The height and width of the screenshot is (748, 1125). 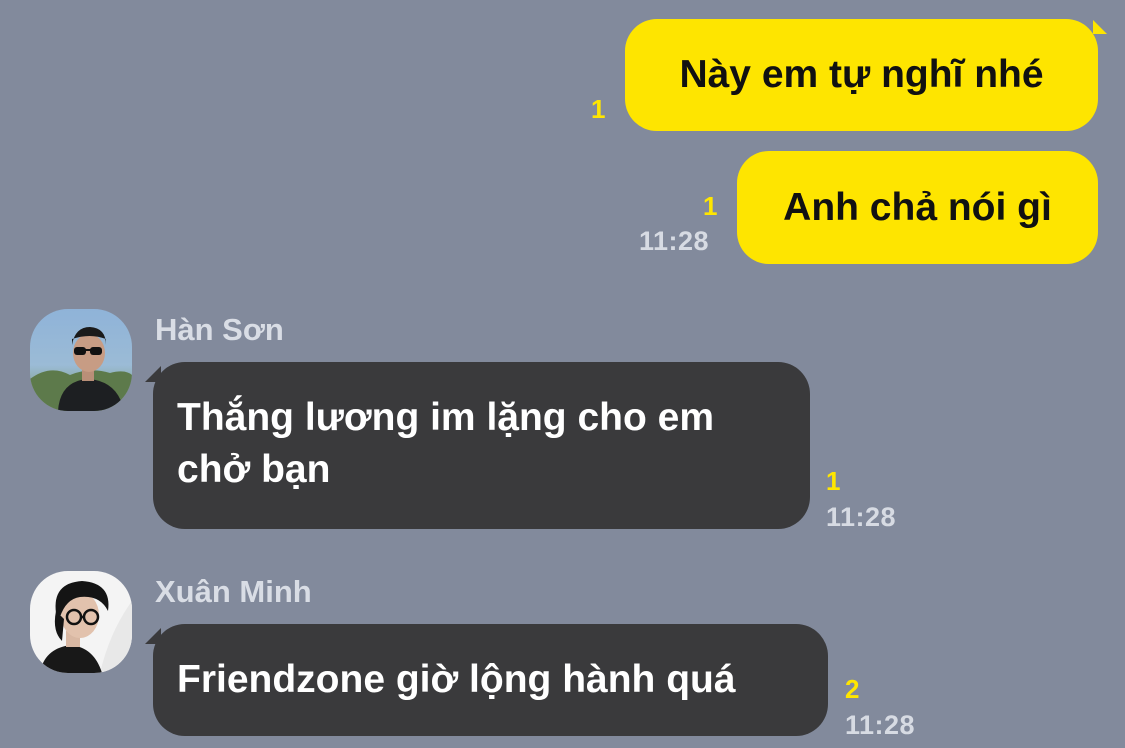 What do you see at coordinates (917, 207) in the screenshot?
I see `message-bubble: Anh chả nói gì` at bounding box center [917, 207].